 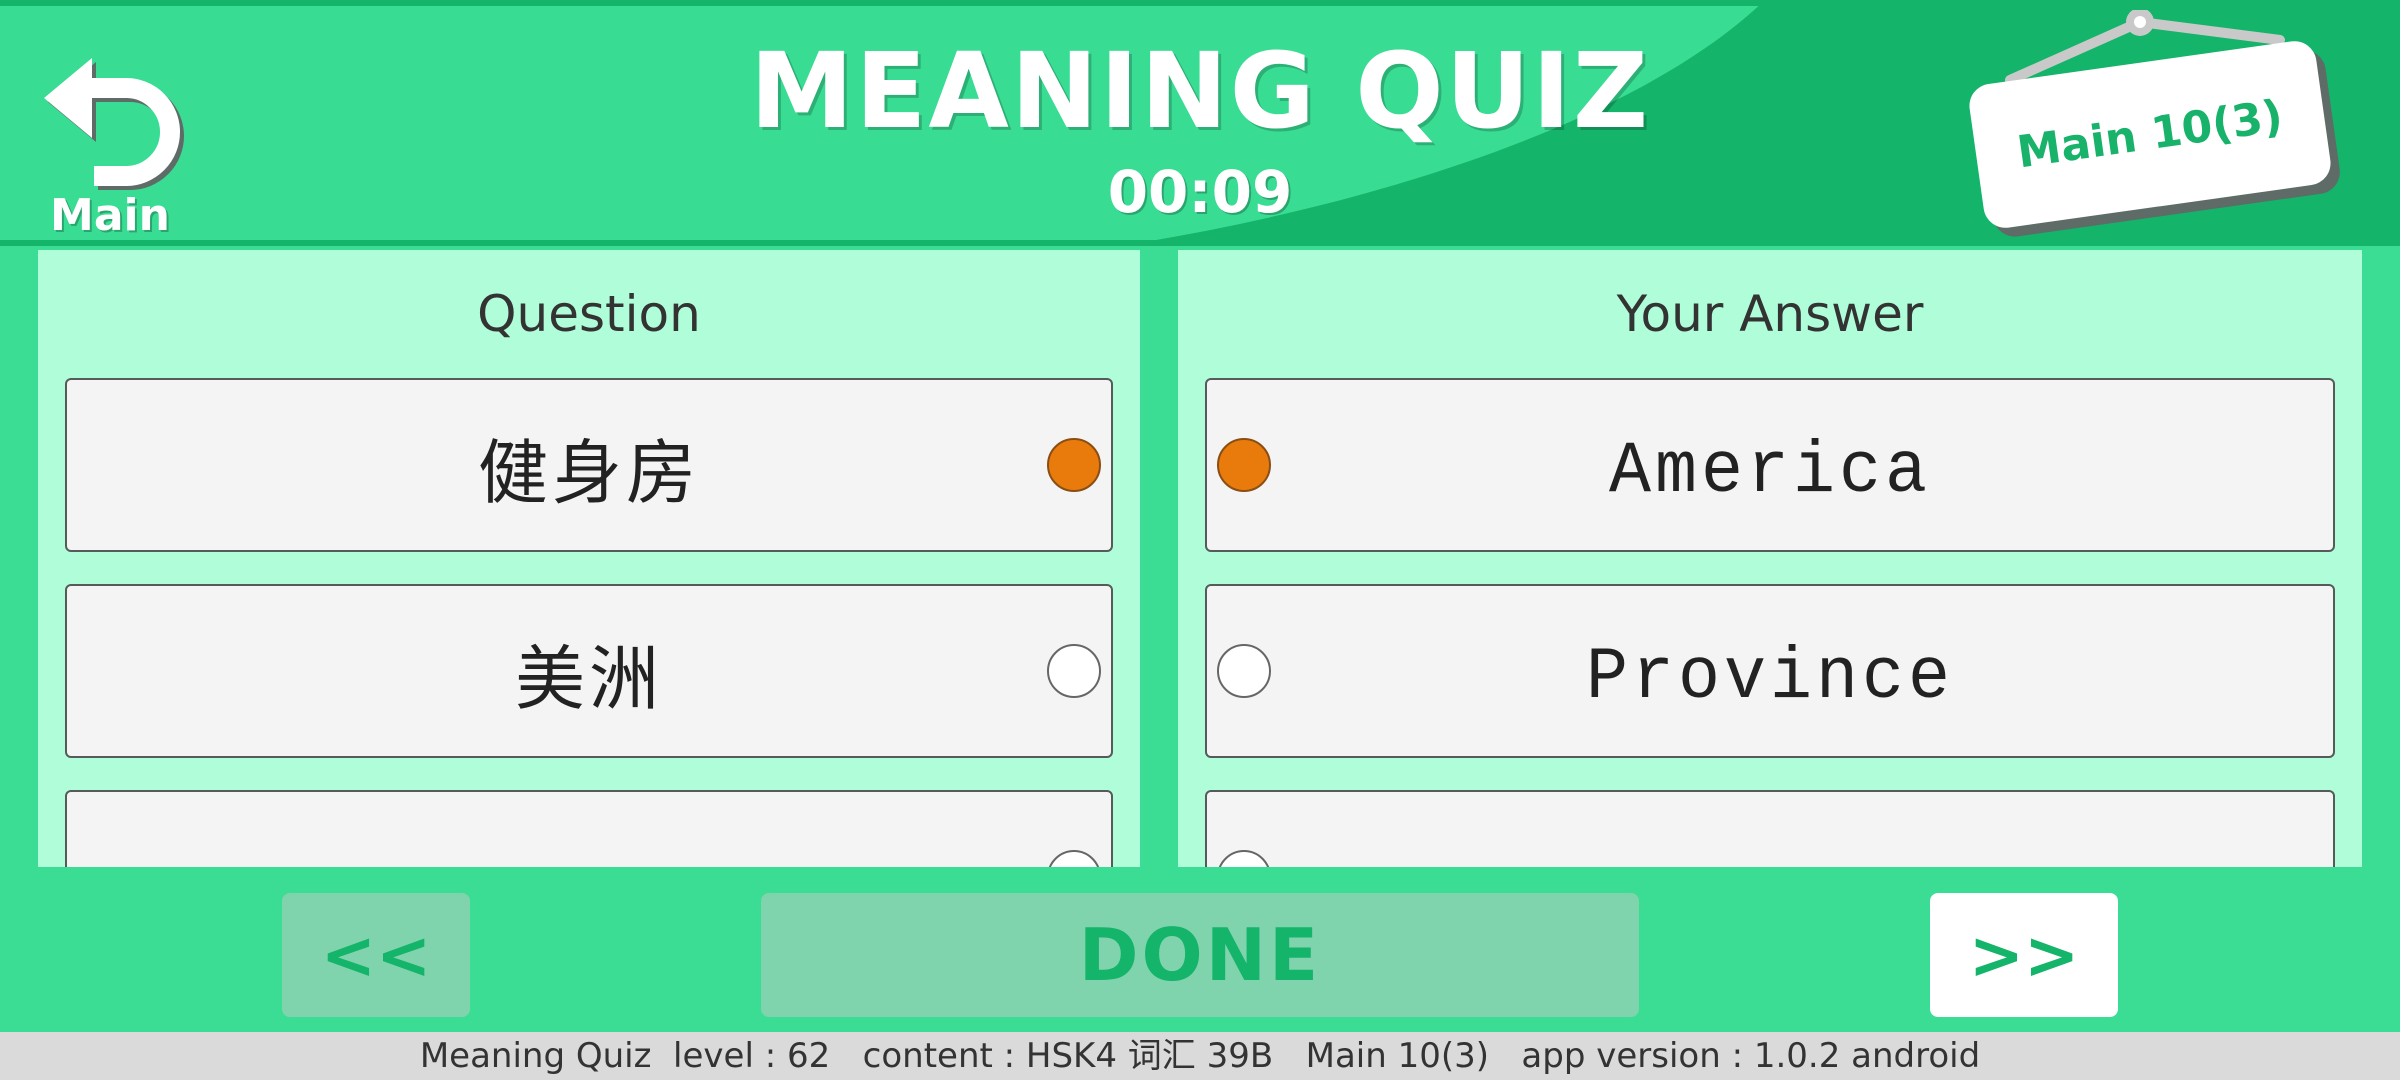 What do you see at coordinates (2024, 955) in the screenshot?
I see `next-button: >>` at bounding box center [2024, 955].